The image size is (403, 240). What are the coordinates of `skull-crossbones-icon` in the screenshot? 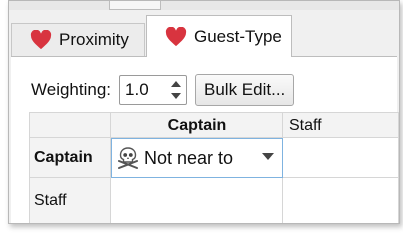 It's located at (128, 158).